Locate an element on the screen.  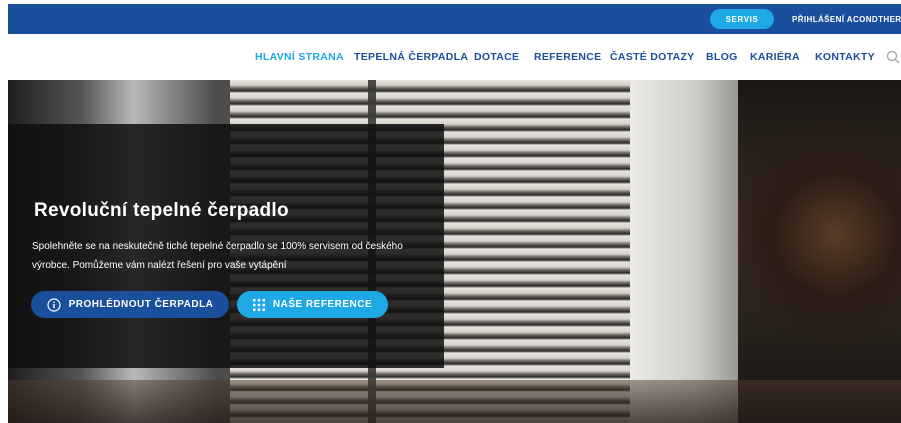
nav-item-home: HLAVNÍ STRANA is located at coordinates (299, 57).